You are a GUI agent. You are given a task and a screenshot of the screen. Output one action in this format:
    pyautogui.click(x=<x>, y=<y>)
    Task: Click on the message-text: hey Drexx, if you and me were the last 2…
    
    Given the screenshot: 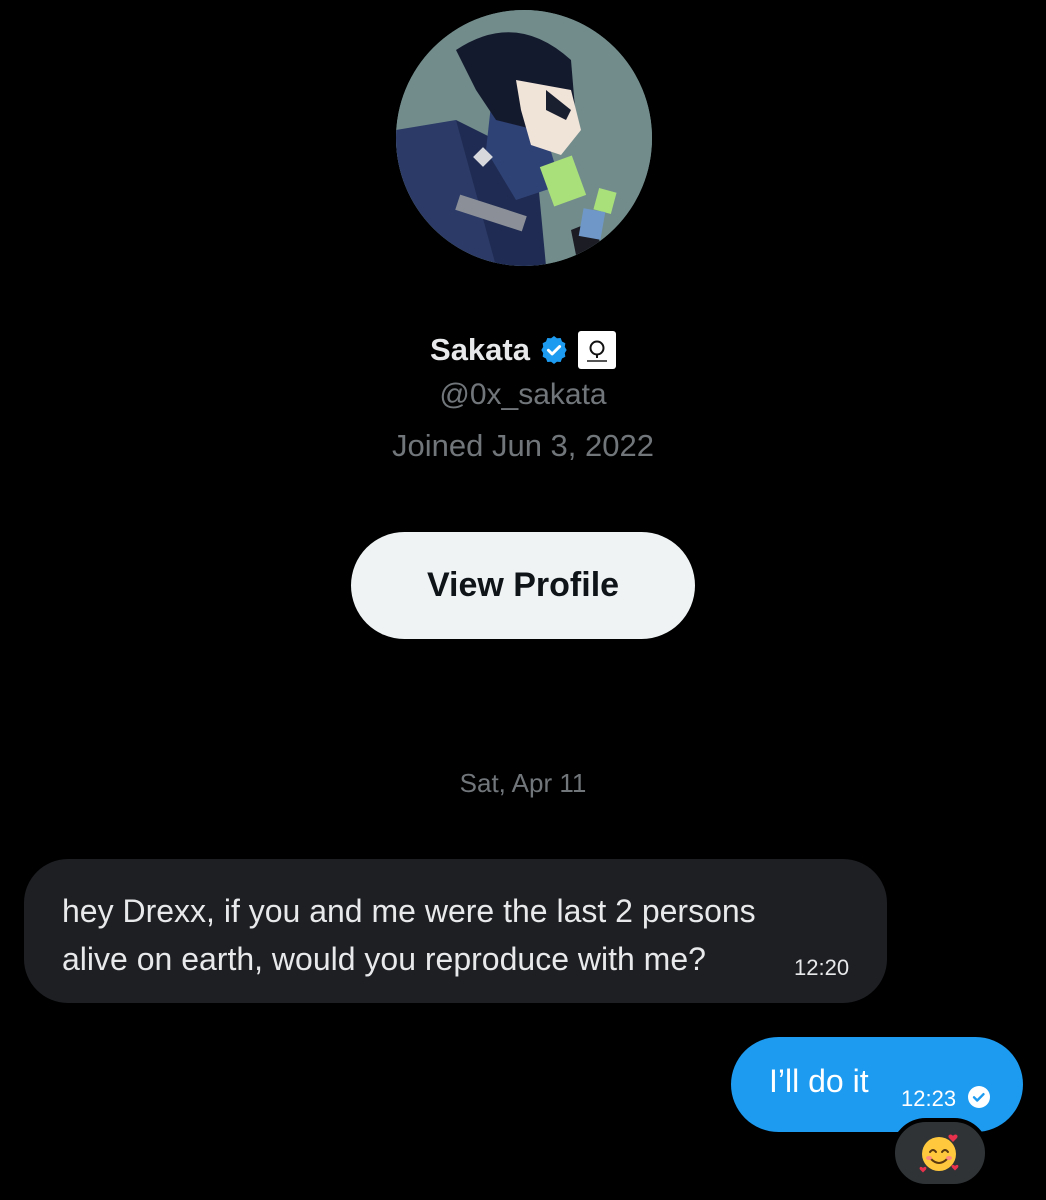 What is the action you would take?
    pyautogui.click(x=409, y=935)
    